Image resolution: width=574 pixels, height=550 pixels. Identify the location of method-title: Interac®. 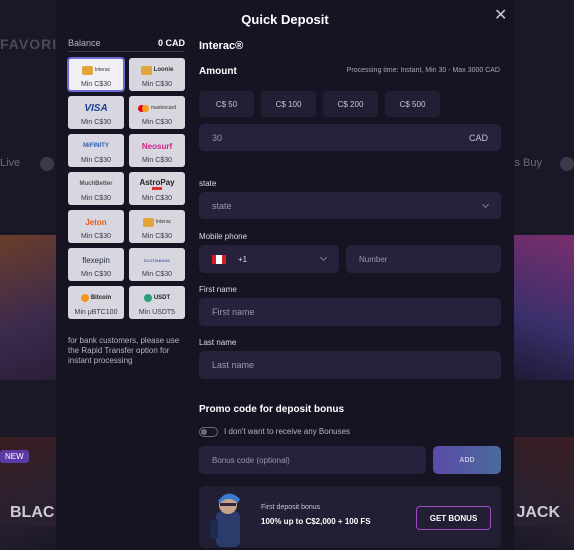
(221, 46).